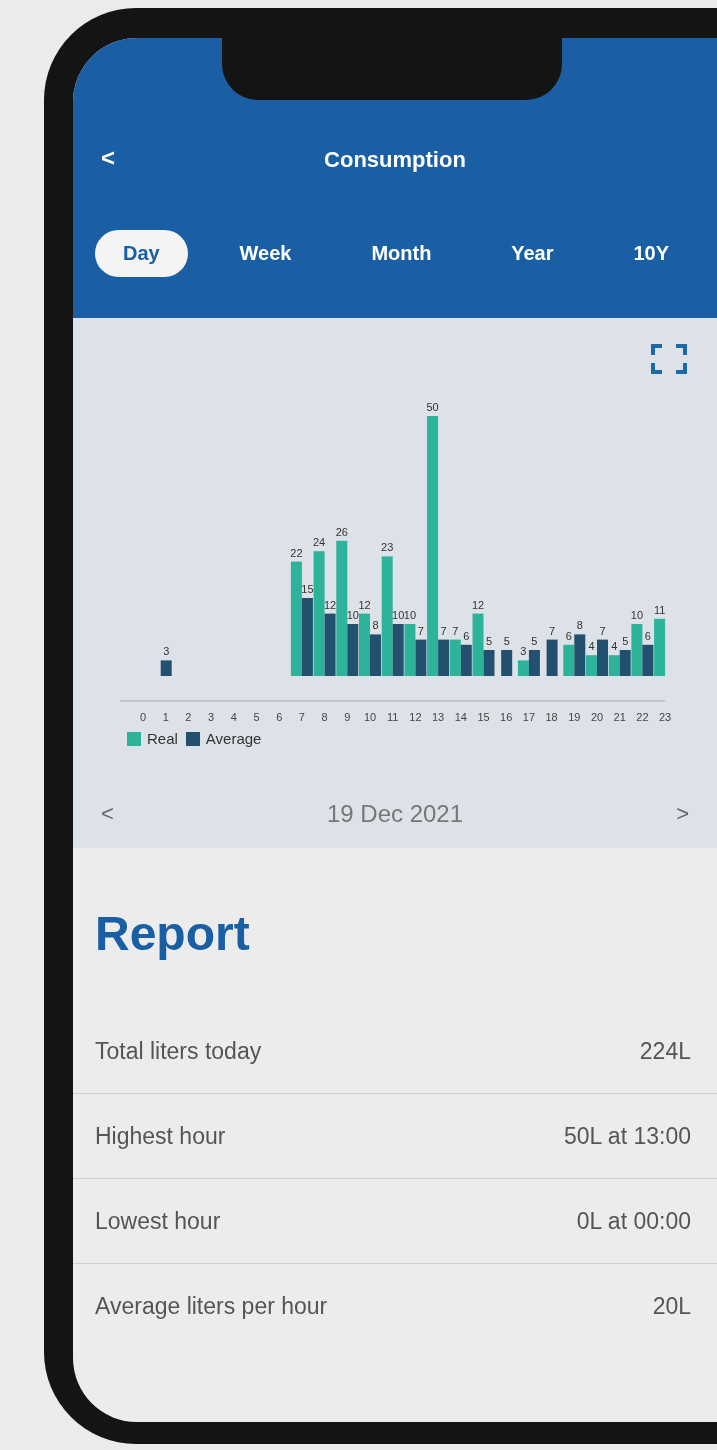  What do you see at coordinates (256, 717) in the screenshot?
I see `axis-label: 5` at bounding box center [256, 717].